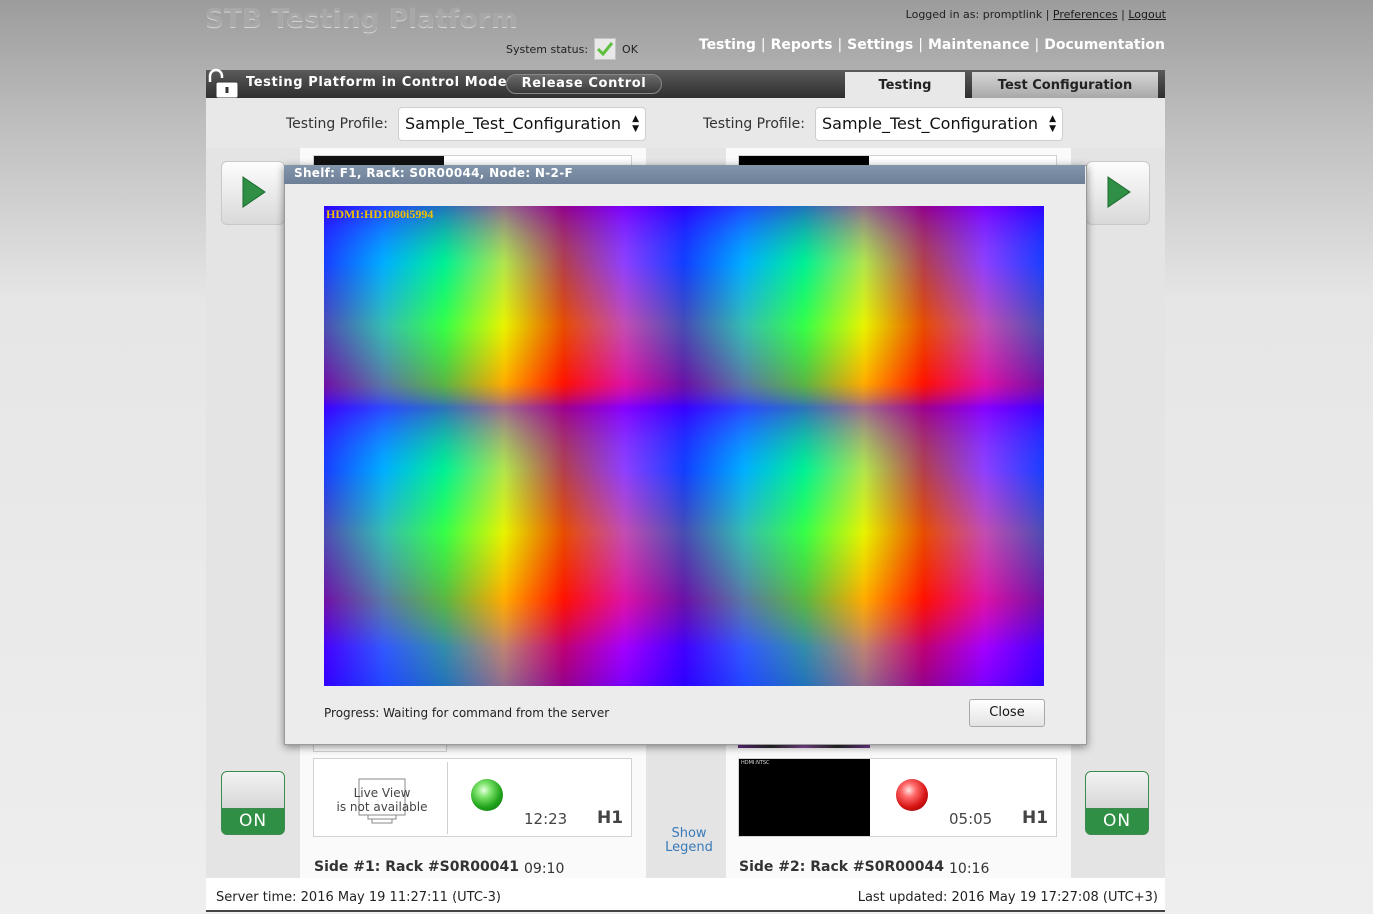  What do you see at coordinates (1065, 85) in the screenshot?
I see `tab-test-configuration: Test Configuration` at bounding box center [1065, 85].